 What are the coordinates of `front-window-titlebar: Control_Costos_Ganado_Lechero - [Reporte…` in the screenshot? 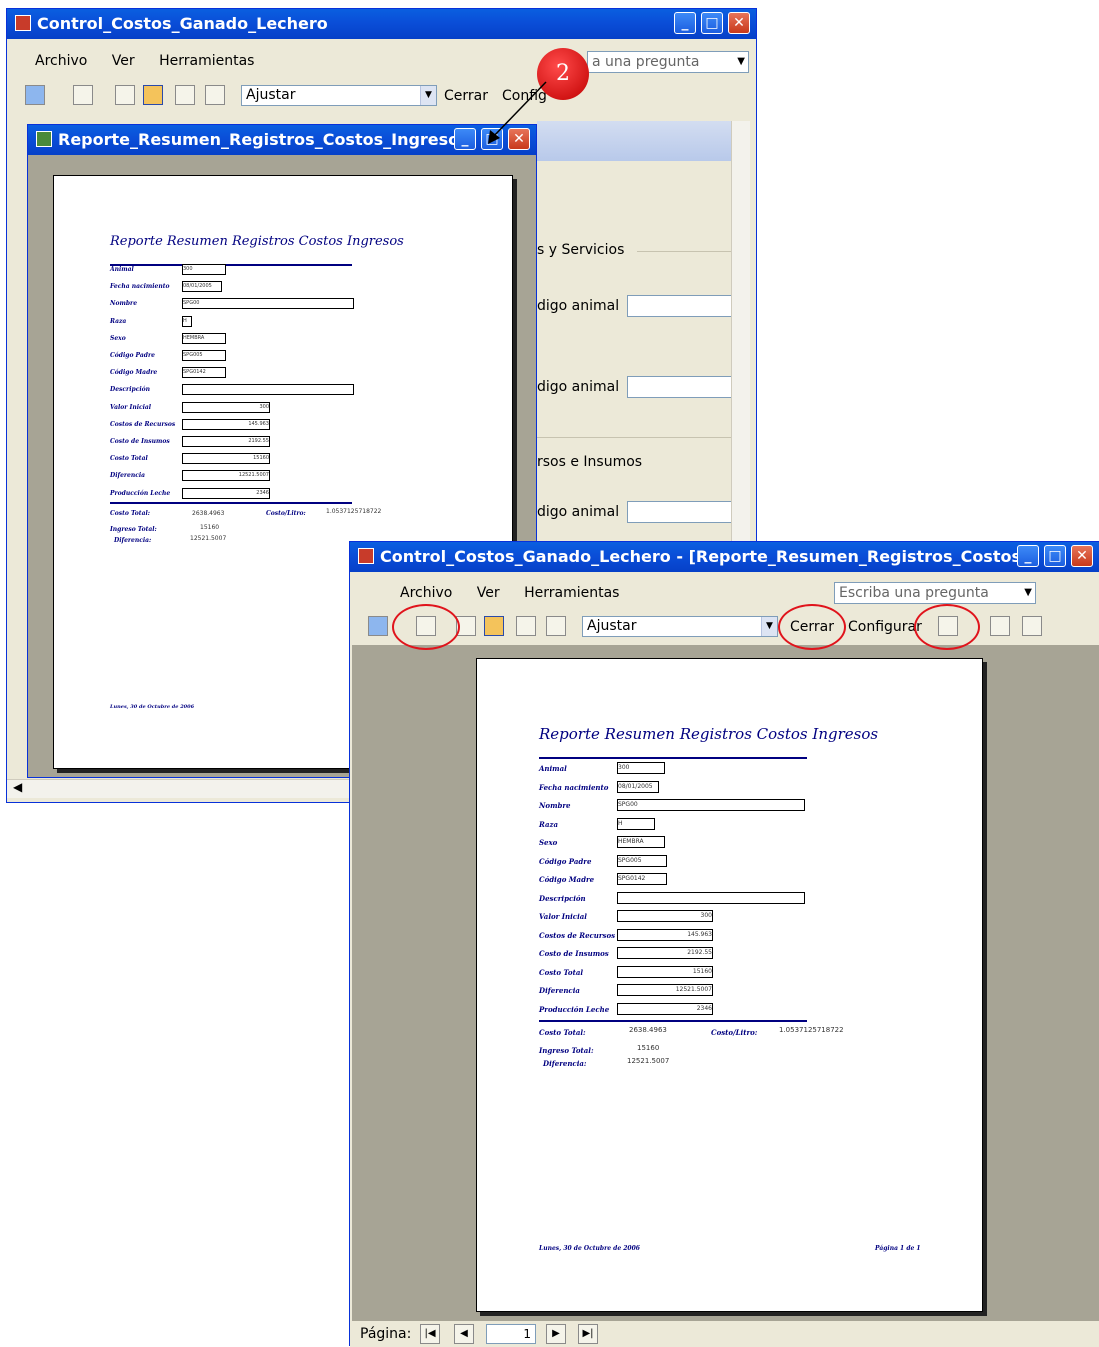 It's located at (724, 557).